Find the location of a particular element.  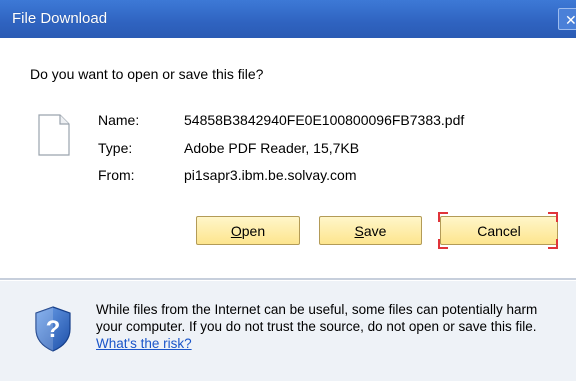

cancel-button: Cancel is located at coordinates (499, 230).